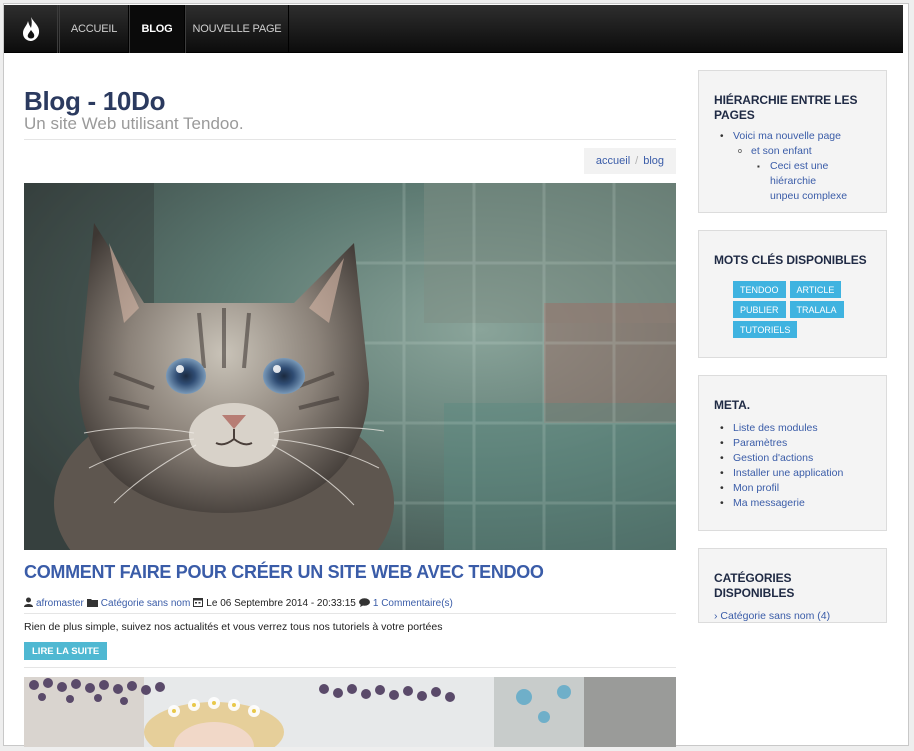 The image size is (914, 751). Describe the element at coordinates (716, 616) in the screenshot. I see `chevron-right-icon: ›` at that location.